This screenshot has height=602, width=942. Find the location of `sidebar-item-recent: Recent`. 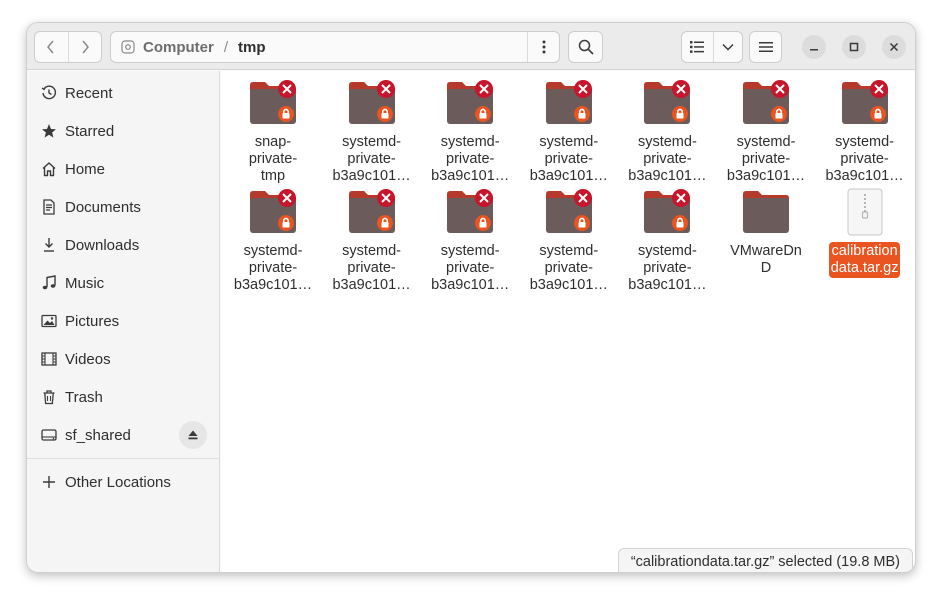

sidebar-item-recent: Recent is located at coordinates (123, 93).